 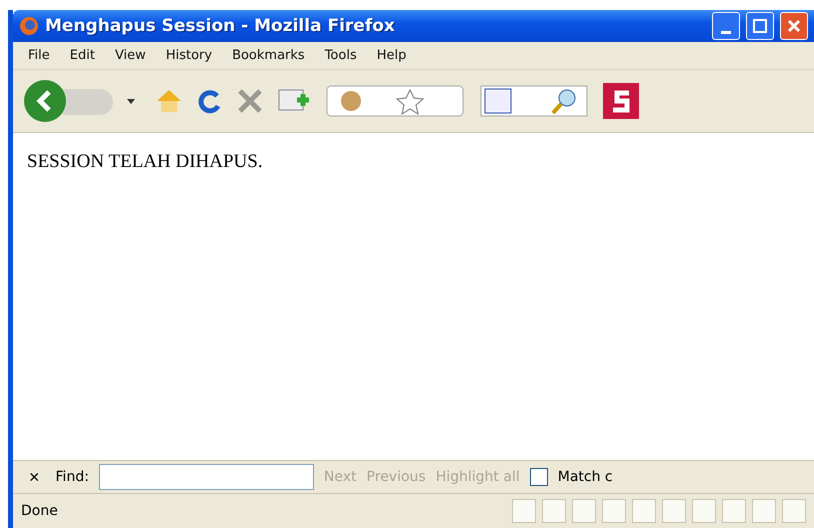 I want to click on menu-item: History, so click(x=189, y=55).